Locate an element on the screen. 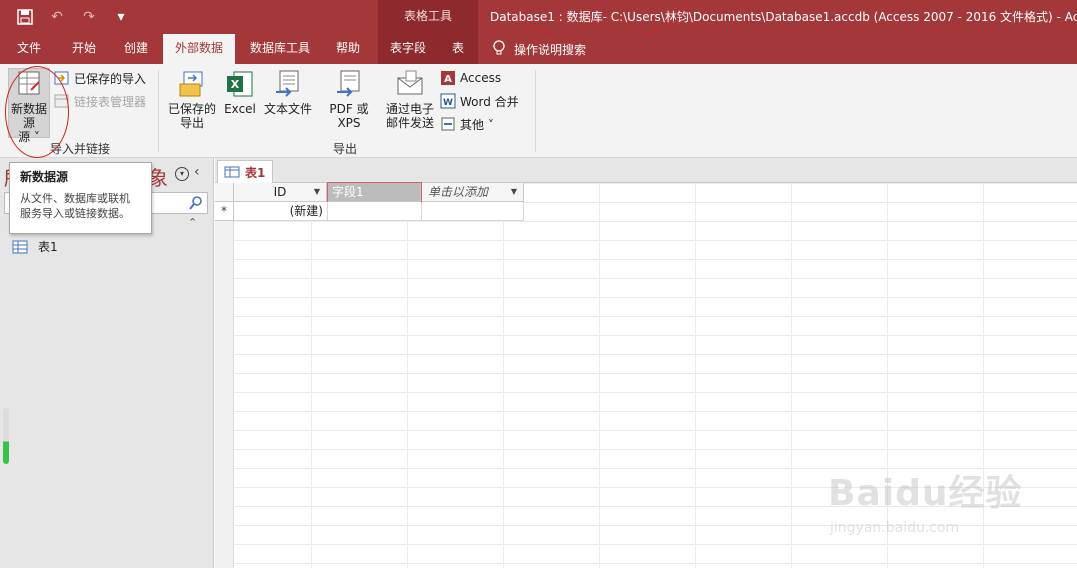 The width and height of the screenshot is (1077, 568). redo-icon: ↷ is located at coordinates (89, 17).